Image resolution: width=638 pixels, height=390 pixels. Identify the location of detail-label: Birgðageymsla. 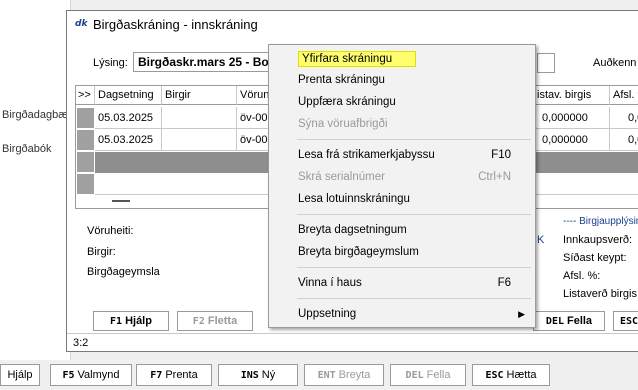
(123, 272).